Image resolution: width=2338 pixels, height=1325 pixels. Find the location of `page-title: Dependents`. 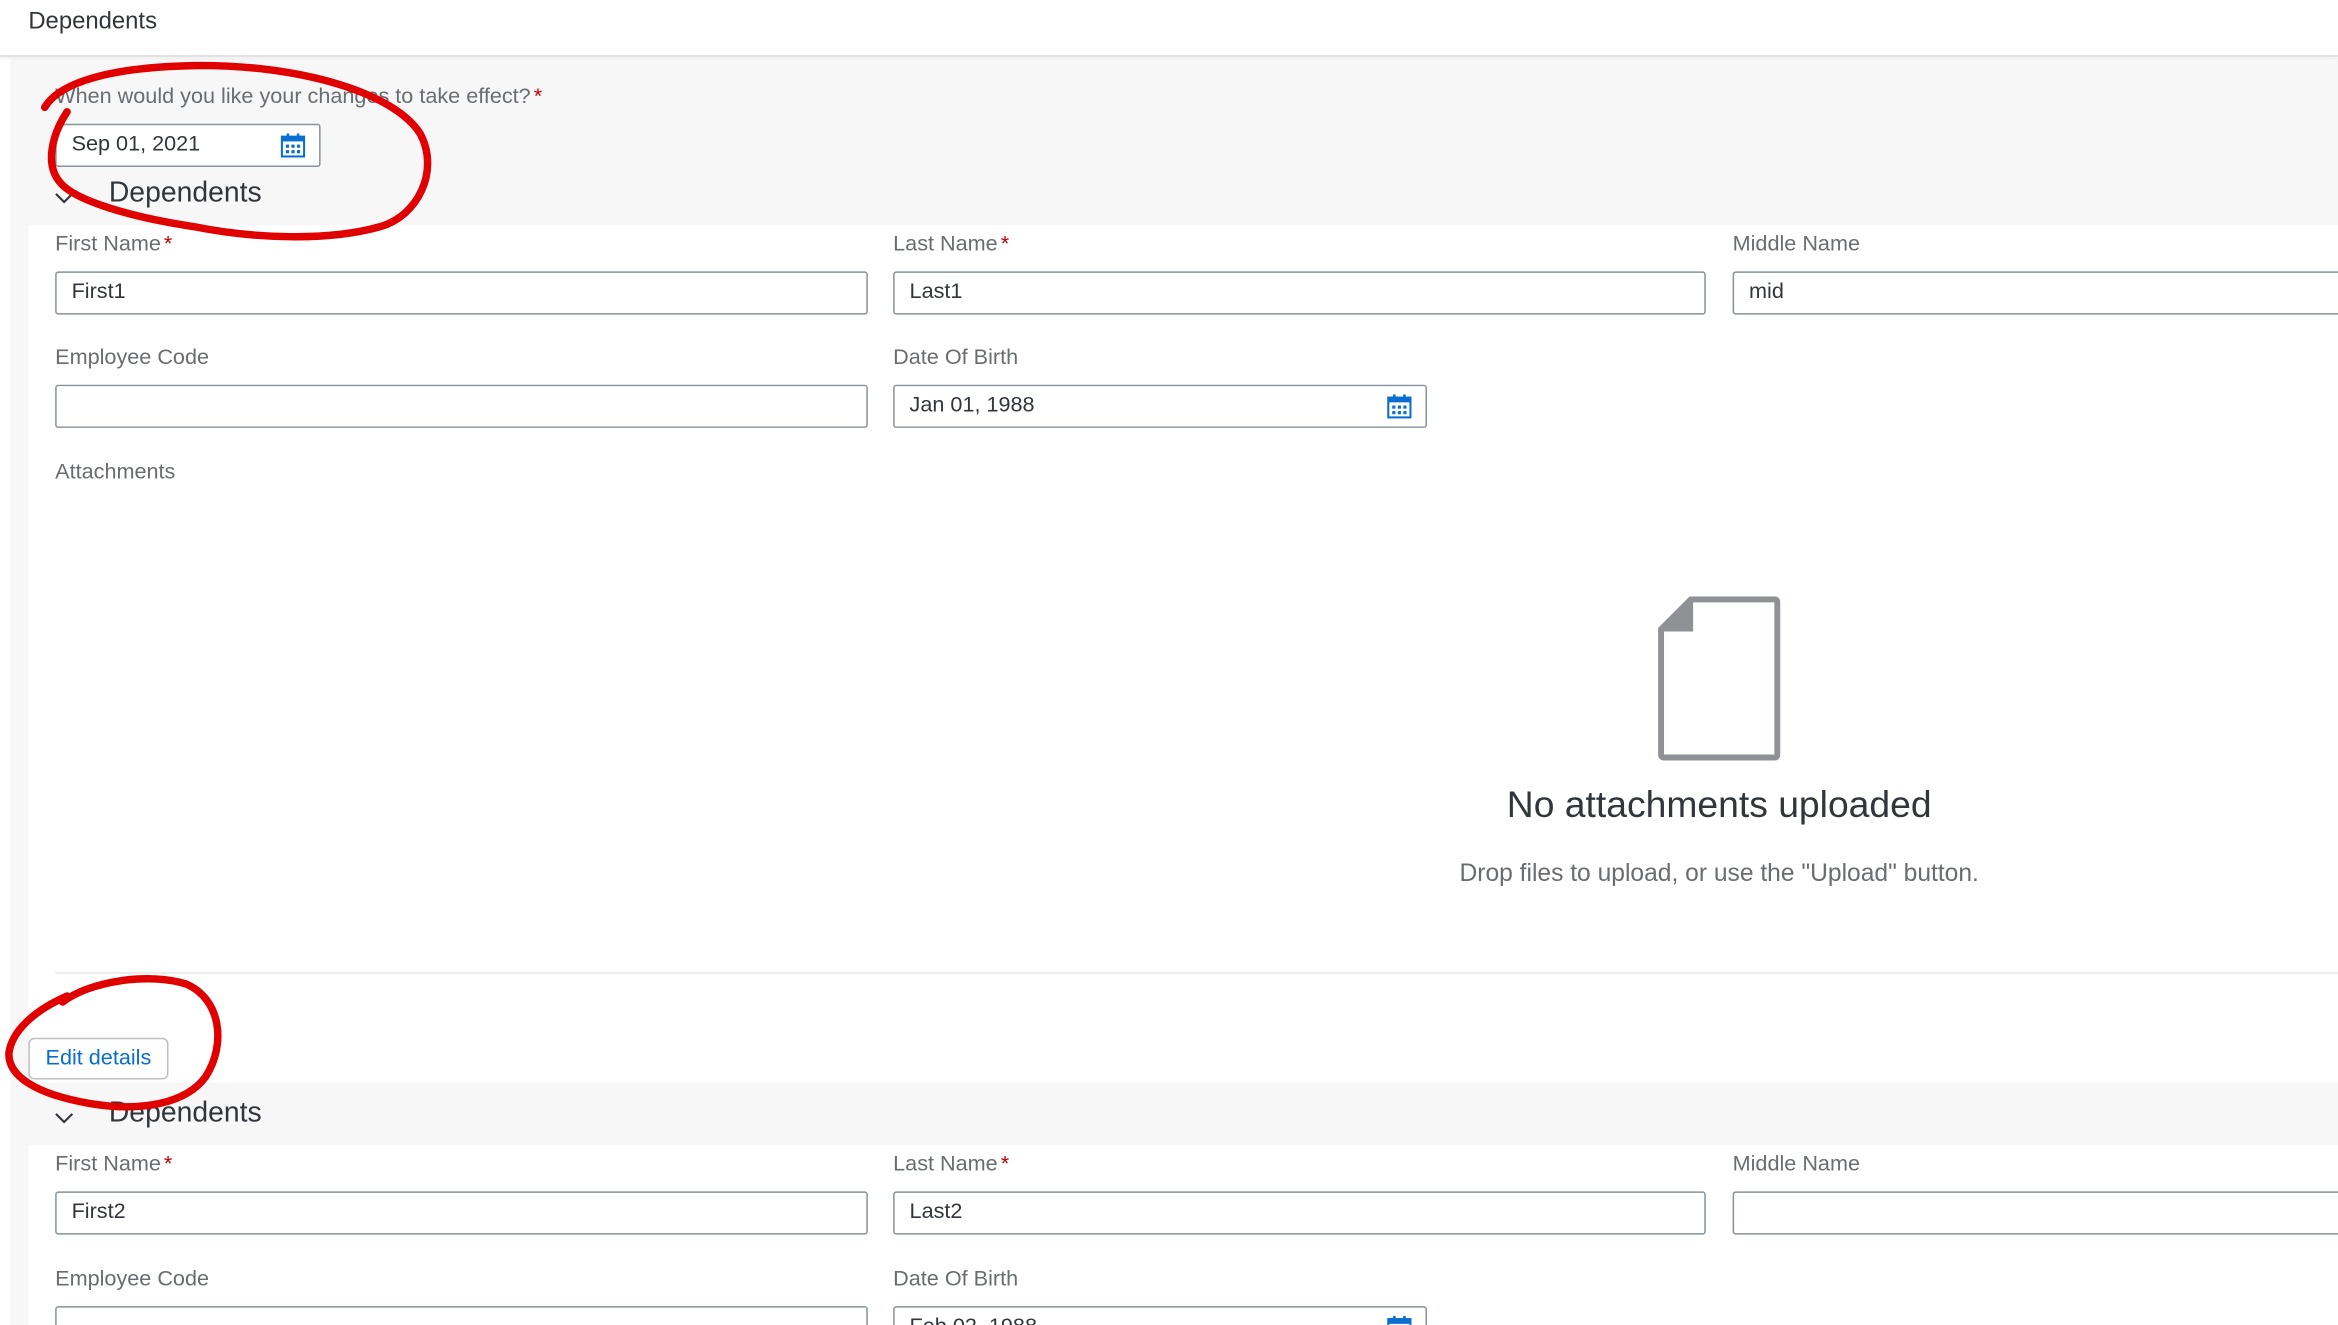

page-title: Dependents is located at coordinates (93, 21).